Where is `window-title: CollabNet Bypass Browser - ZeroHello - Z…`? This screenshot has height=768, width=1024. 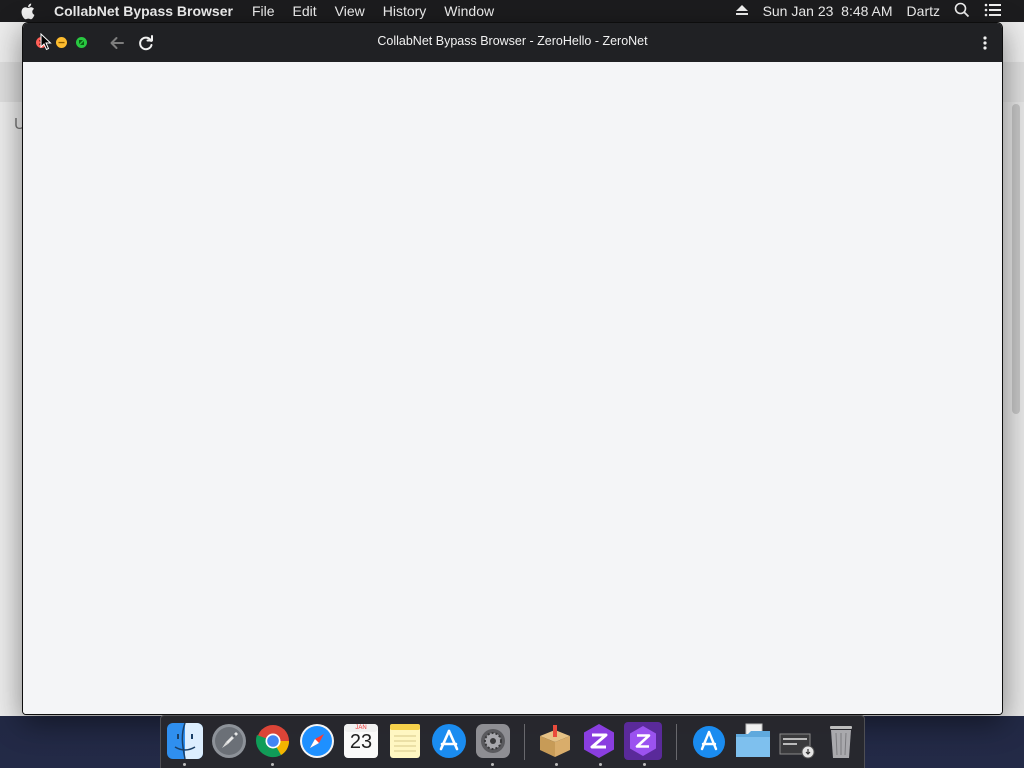 window-title: CollabNet Bypass Browser - ZeroHello - Z… is located at coordinates (512, 41).